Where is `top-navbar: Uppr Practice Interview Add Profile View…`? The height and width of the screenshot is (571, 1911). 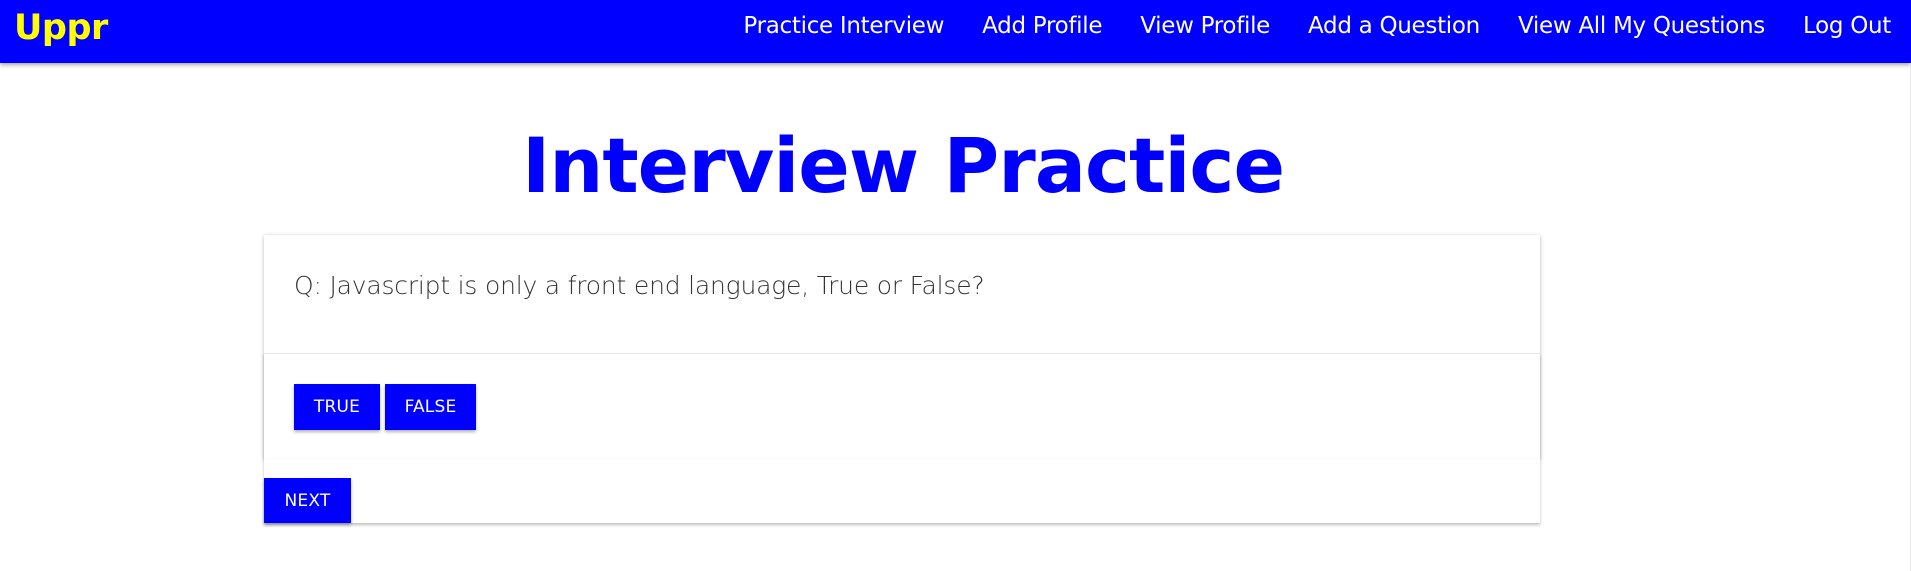 top-navbar: Uppr Practice Interview Add Profile View… is located at coordinates (955, 31).